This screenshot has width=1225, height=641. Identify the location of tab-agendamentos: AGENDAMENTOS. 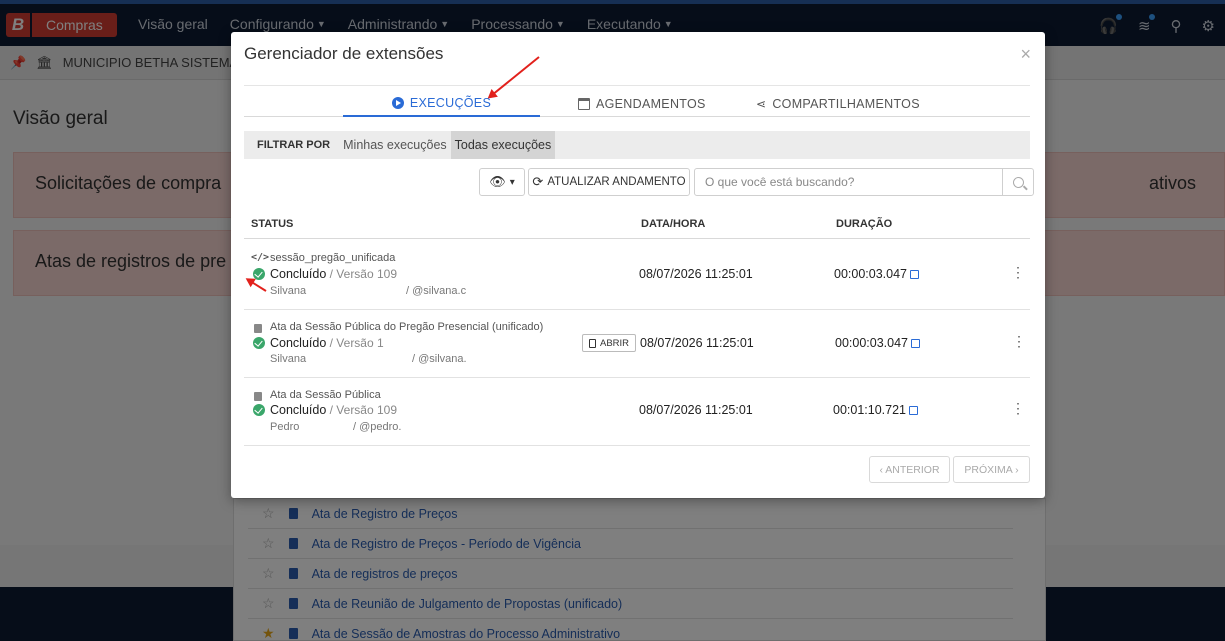
(642, 104).